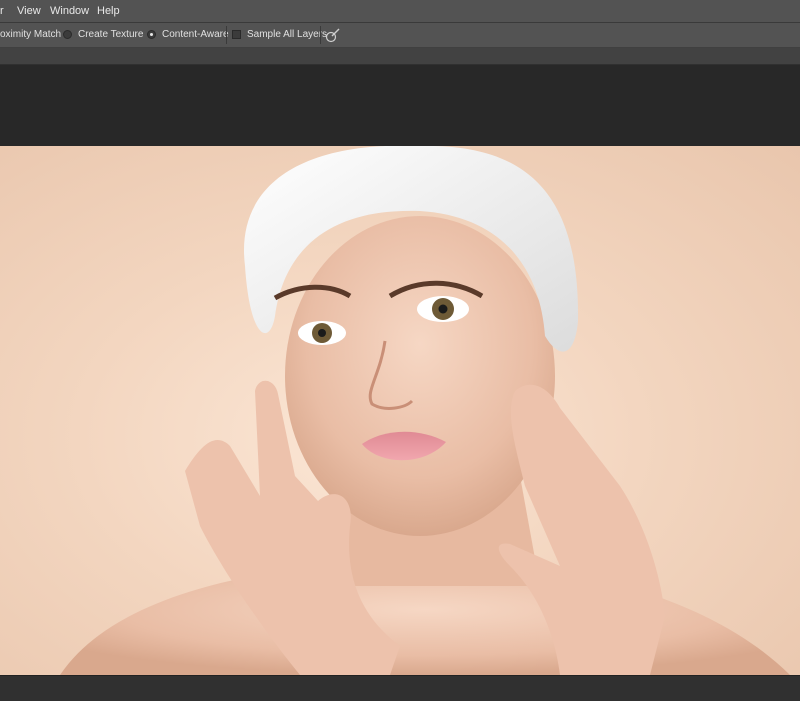 The image size is (800, 701). I want to click on sample-all-layers-label: Sample All Layers, so click(287, 34).